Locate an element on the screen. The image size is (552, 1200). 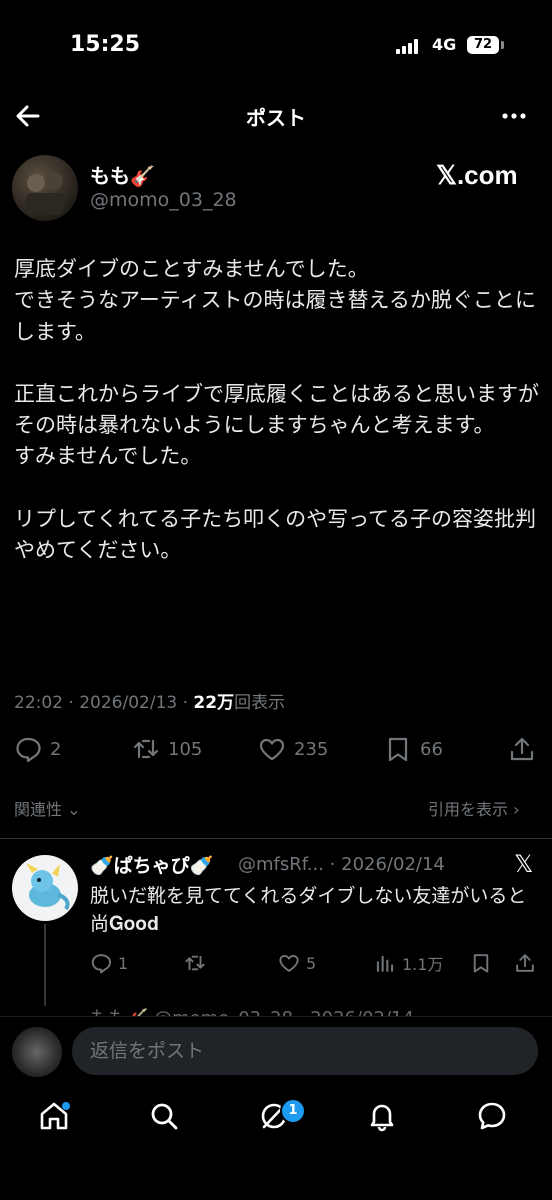
next-reply-peek: もも🎸 @momo_03_28 · 2026/02/14 is located at coordinates (252, 1010).